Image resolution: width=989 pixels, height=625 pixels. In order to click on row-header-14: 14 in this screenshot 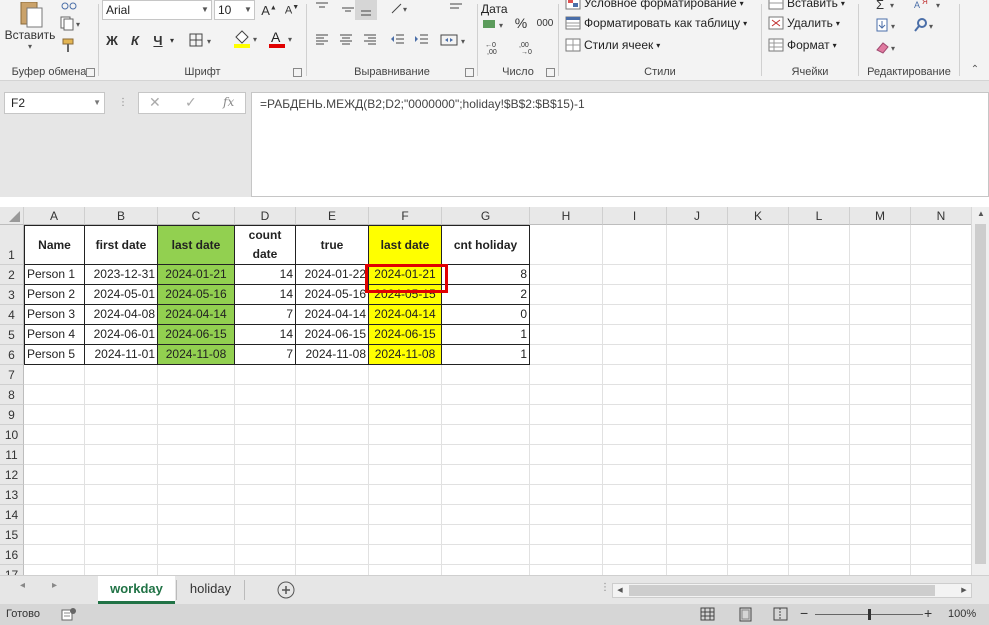, I will do `click(12, 515)`.